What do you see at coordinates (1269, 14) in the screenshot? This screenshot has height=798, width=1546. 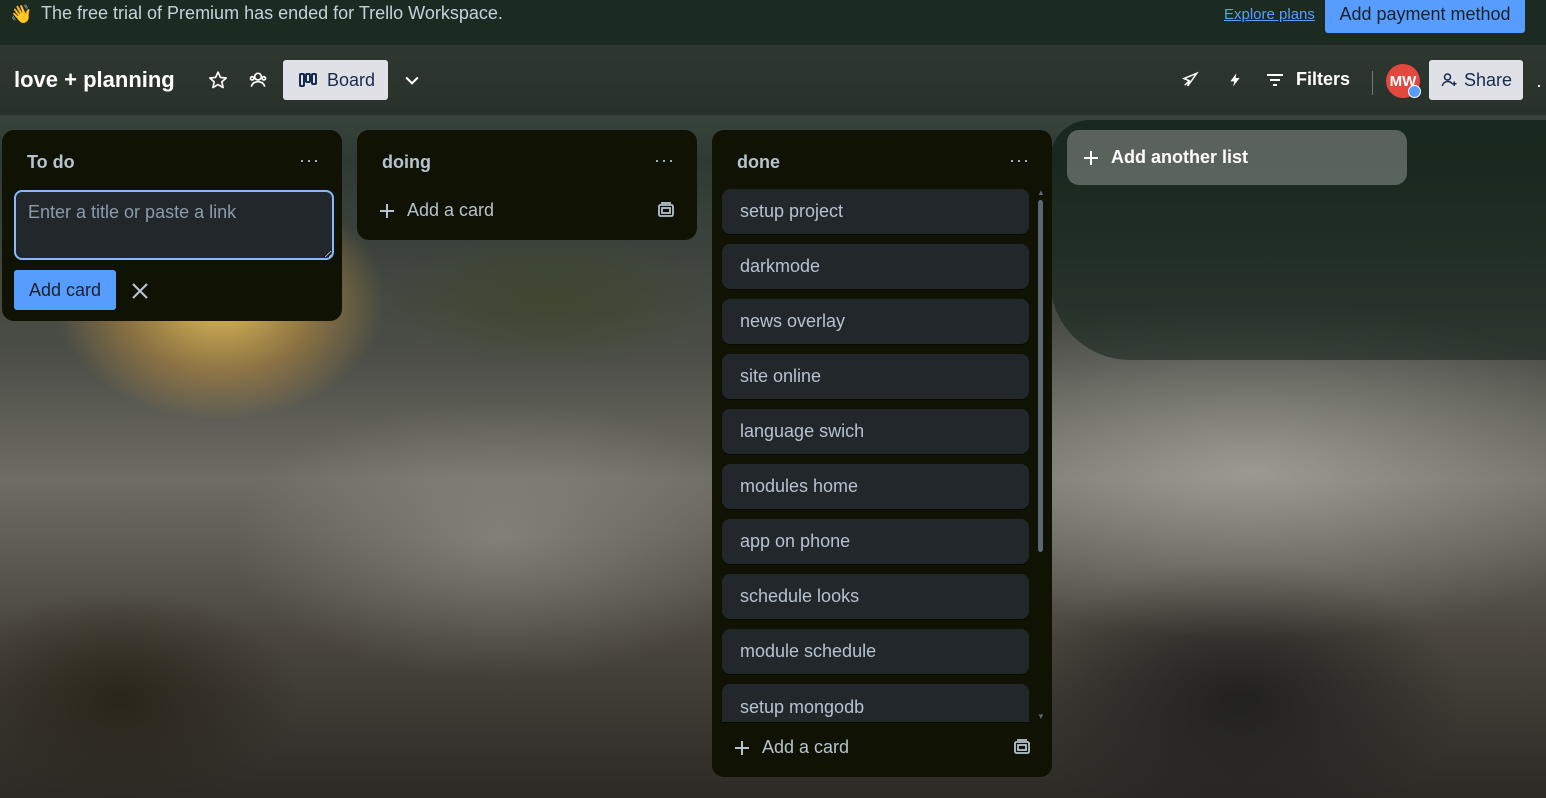 I see `explore-plans-link: Explore plans` at bounding box center [1269, 14].